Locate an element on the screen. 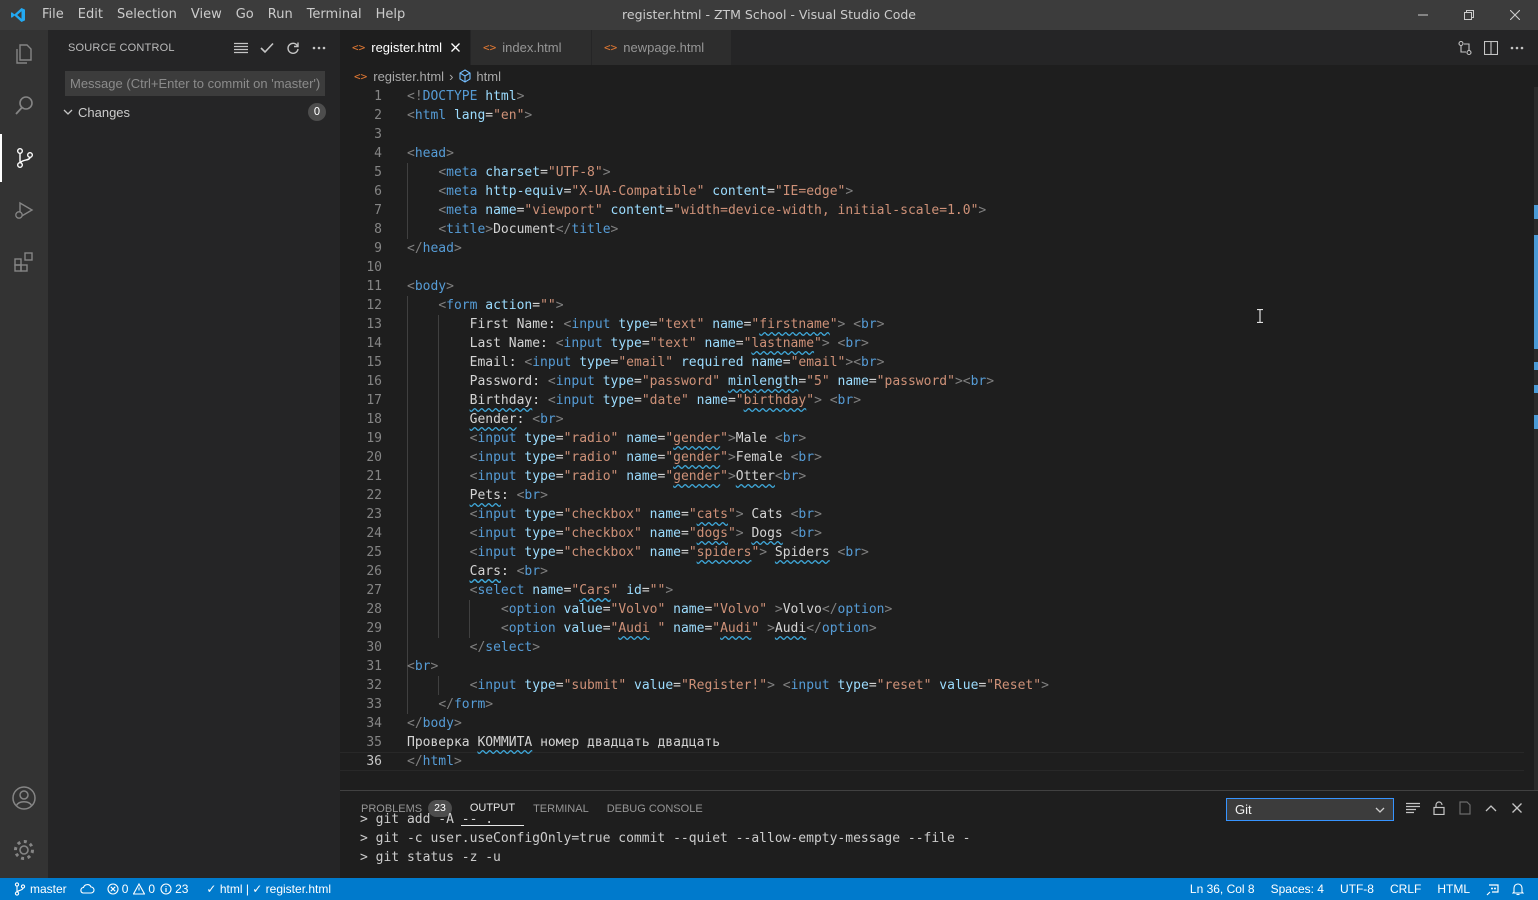 This screenshot has width=1538, height=900. sync-button is located at coordinates (87, 889).